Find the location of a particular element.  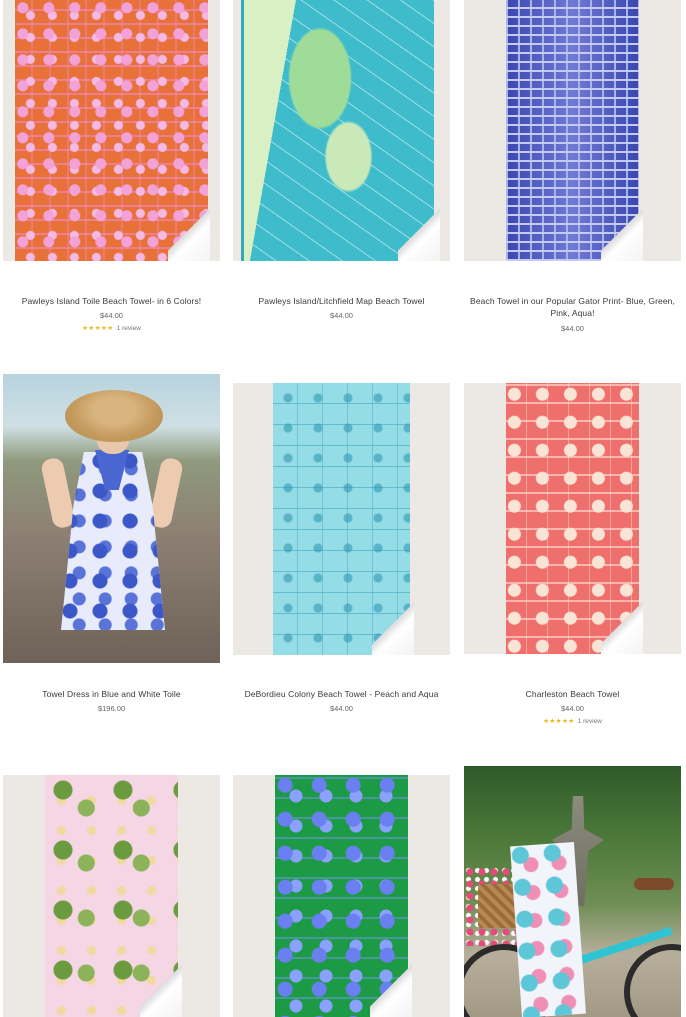

product-price: $196.00 is located at coordinates (111, 708).